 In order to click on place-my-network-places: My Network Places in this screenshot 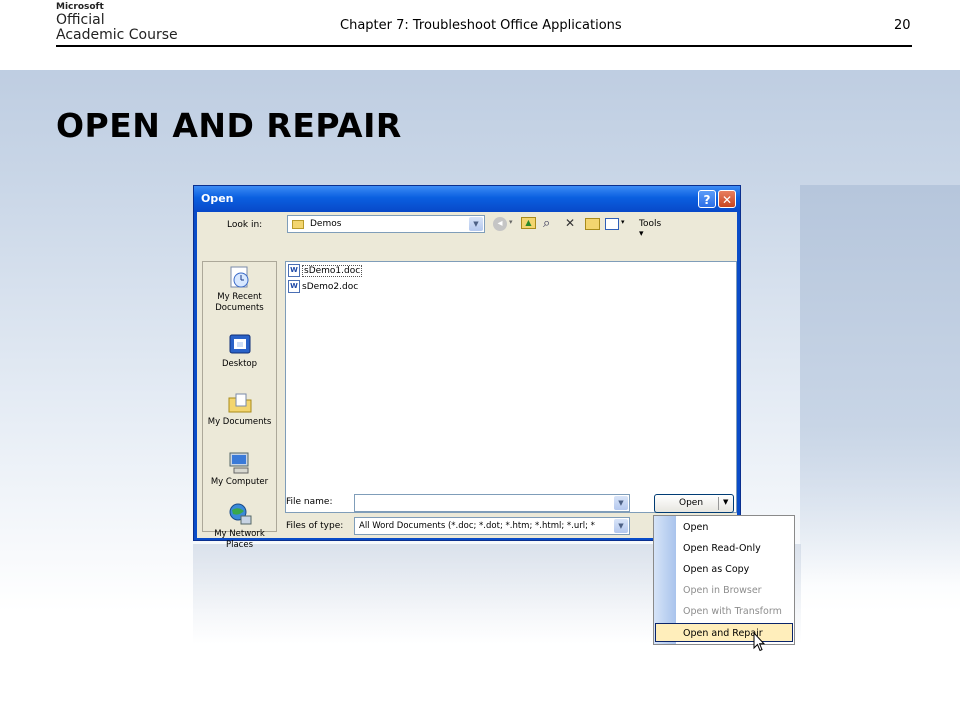, I will do `click(239, 526)`.